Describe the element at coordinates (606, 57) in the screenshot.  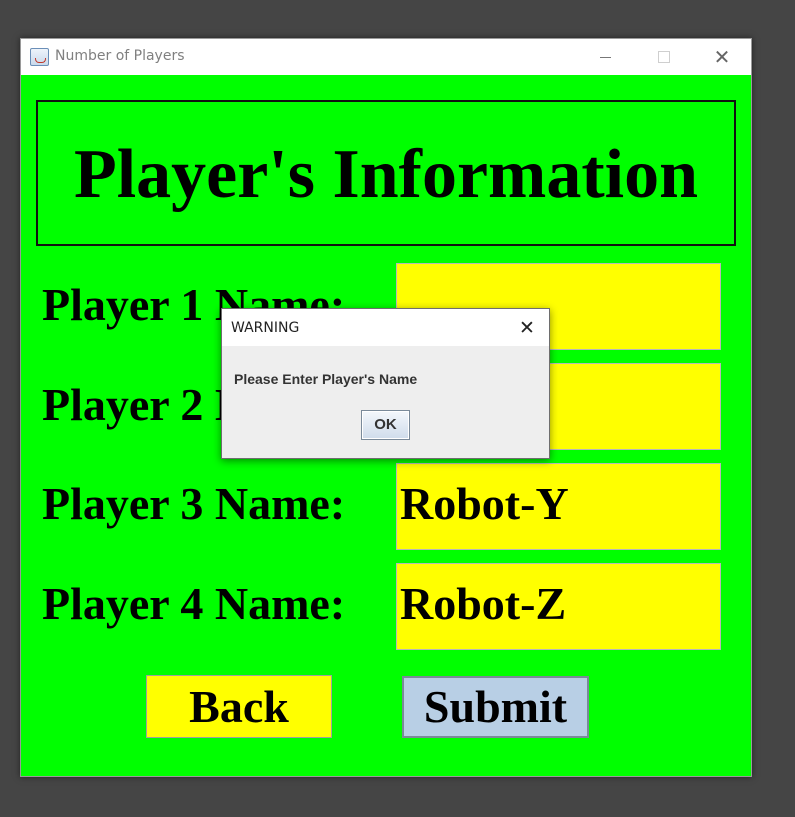
I see `minimize-button` at that location.